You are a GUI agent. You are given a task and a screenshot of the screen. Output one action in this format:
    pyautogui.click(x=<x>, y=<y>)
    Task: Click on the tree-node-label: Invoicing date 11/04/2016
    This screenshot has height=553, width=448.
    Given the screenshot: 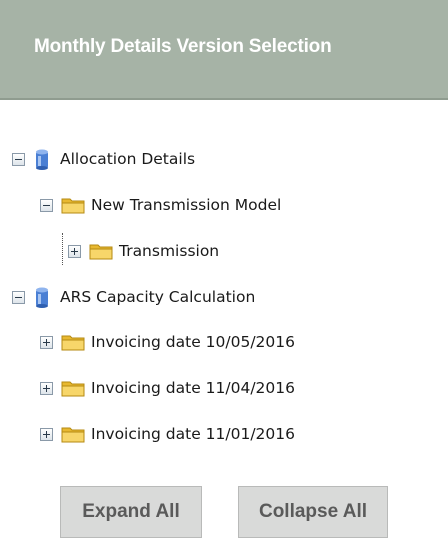 What is the action you would take?
    pyautogui.click(x=193, y=388)
    